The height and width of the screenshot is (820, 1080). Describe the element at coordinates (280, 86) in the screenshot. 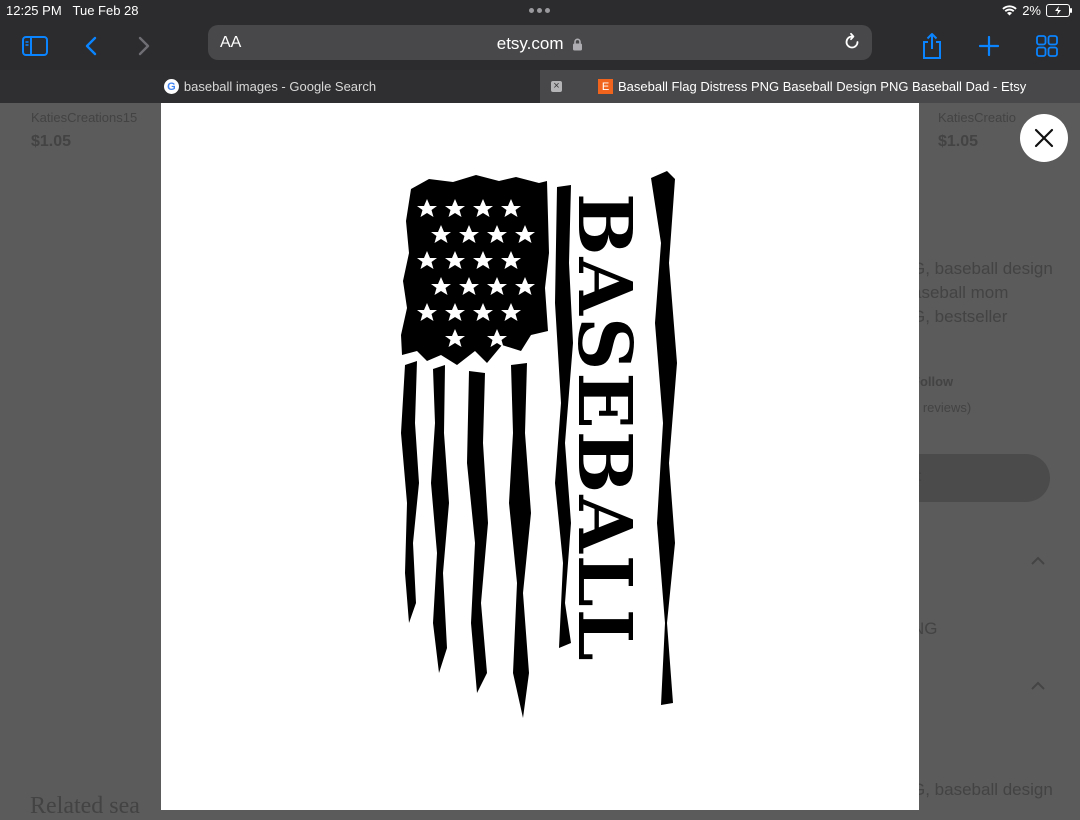

I see `tab-title: baseball images - Google Search` at that location.